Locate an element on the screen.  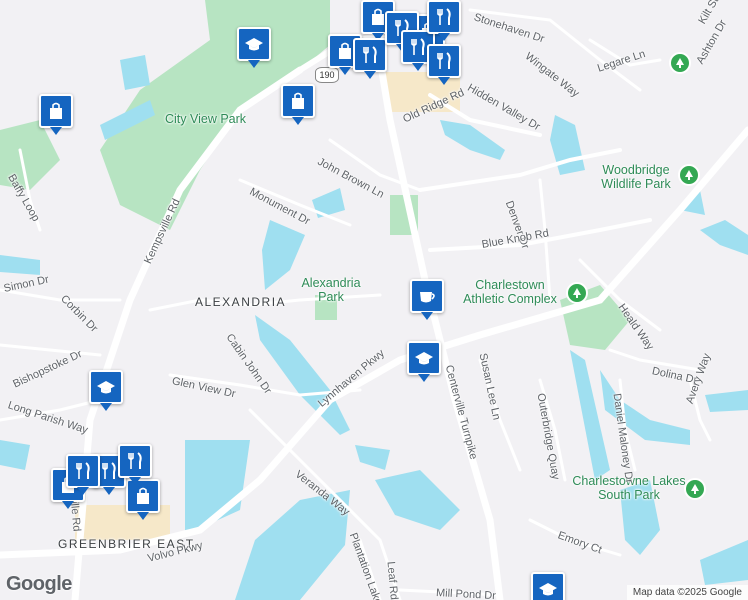
park-label-alexandria: Alexandria Park is located at coordinates (331, 290).